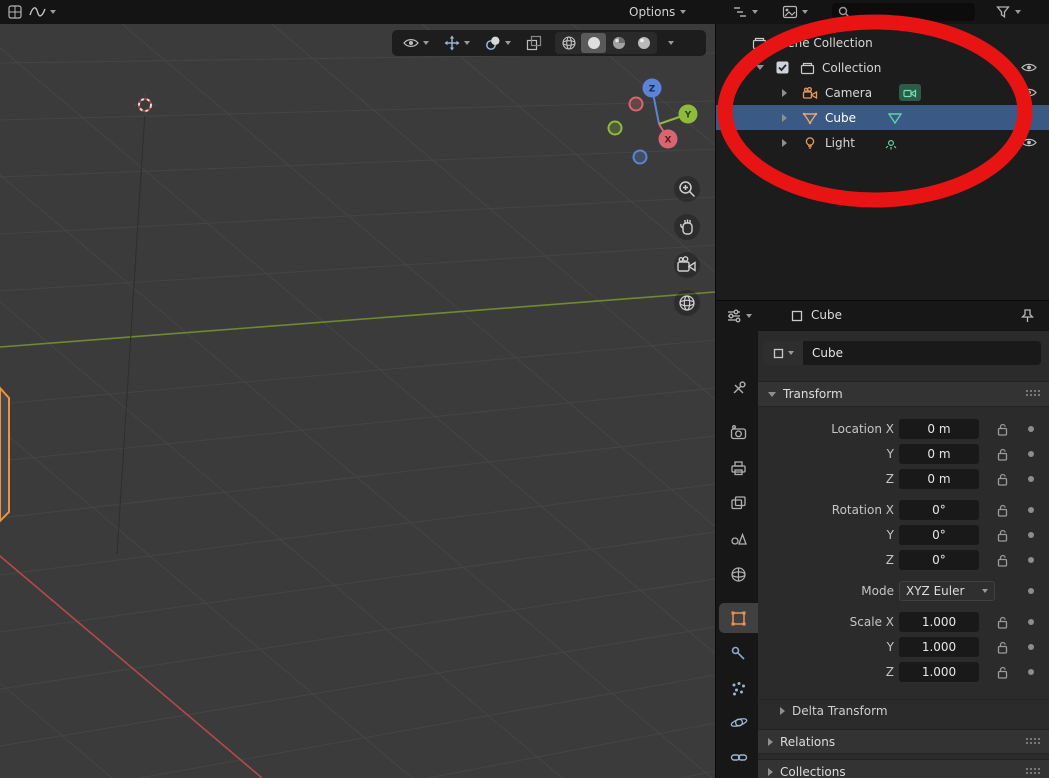  What do you see at coordinates (652, 90) in the screenshot?
I see `axis-z-label: Z` at bounding box center [652, 90].